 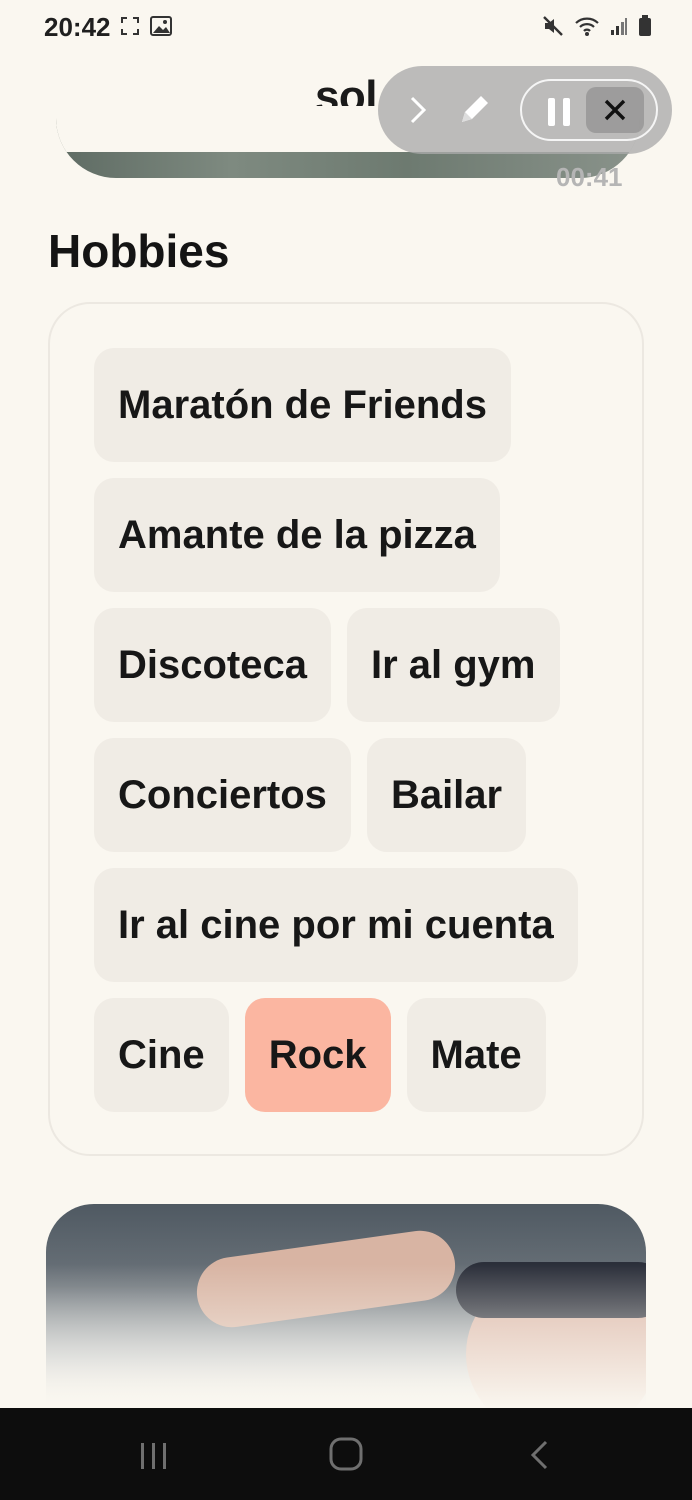 I want to click on status-bar: 20:42, so click(x=346, y=28).